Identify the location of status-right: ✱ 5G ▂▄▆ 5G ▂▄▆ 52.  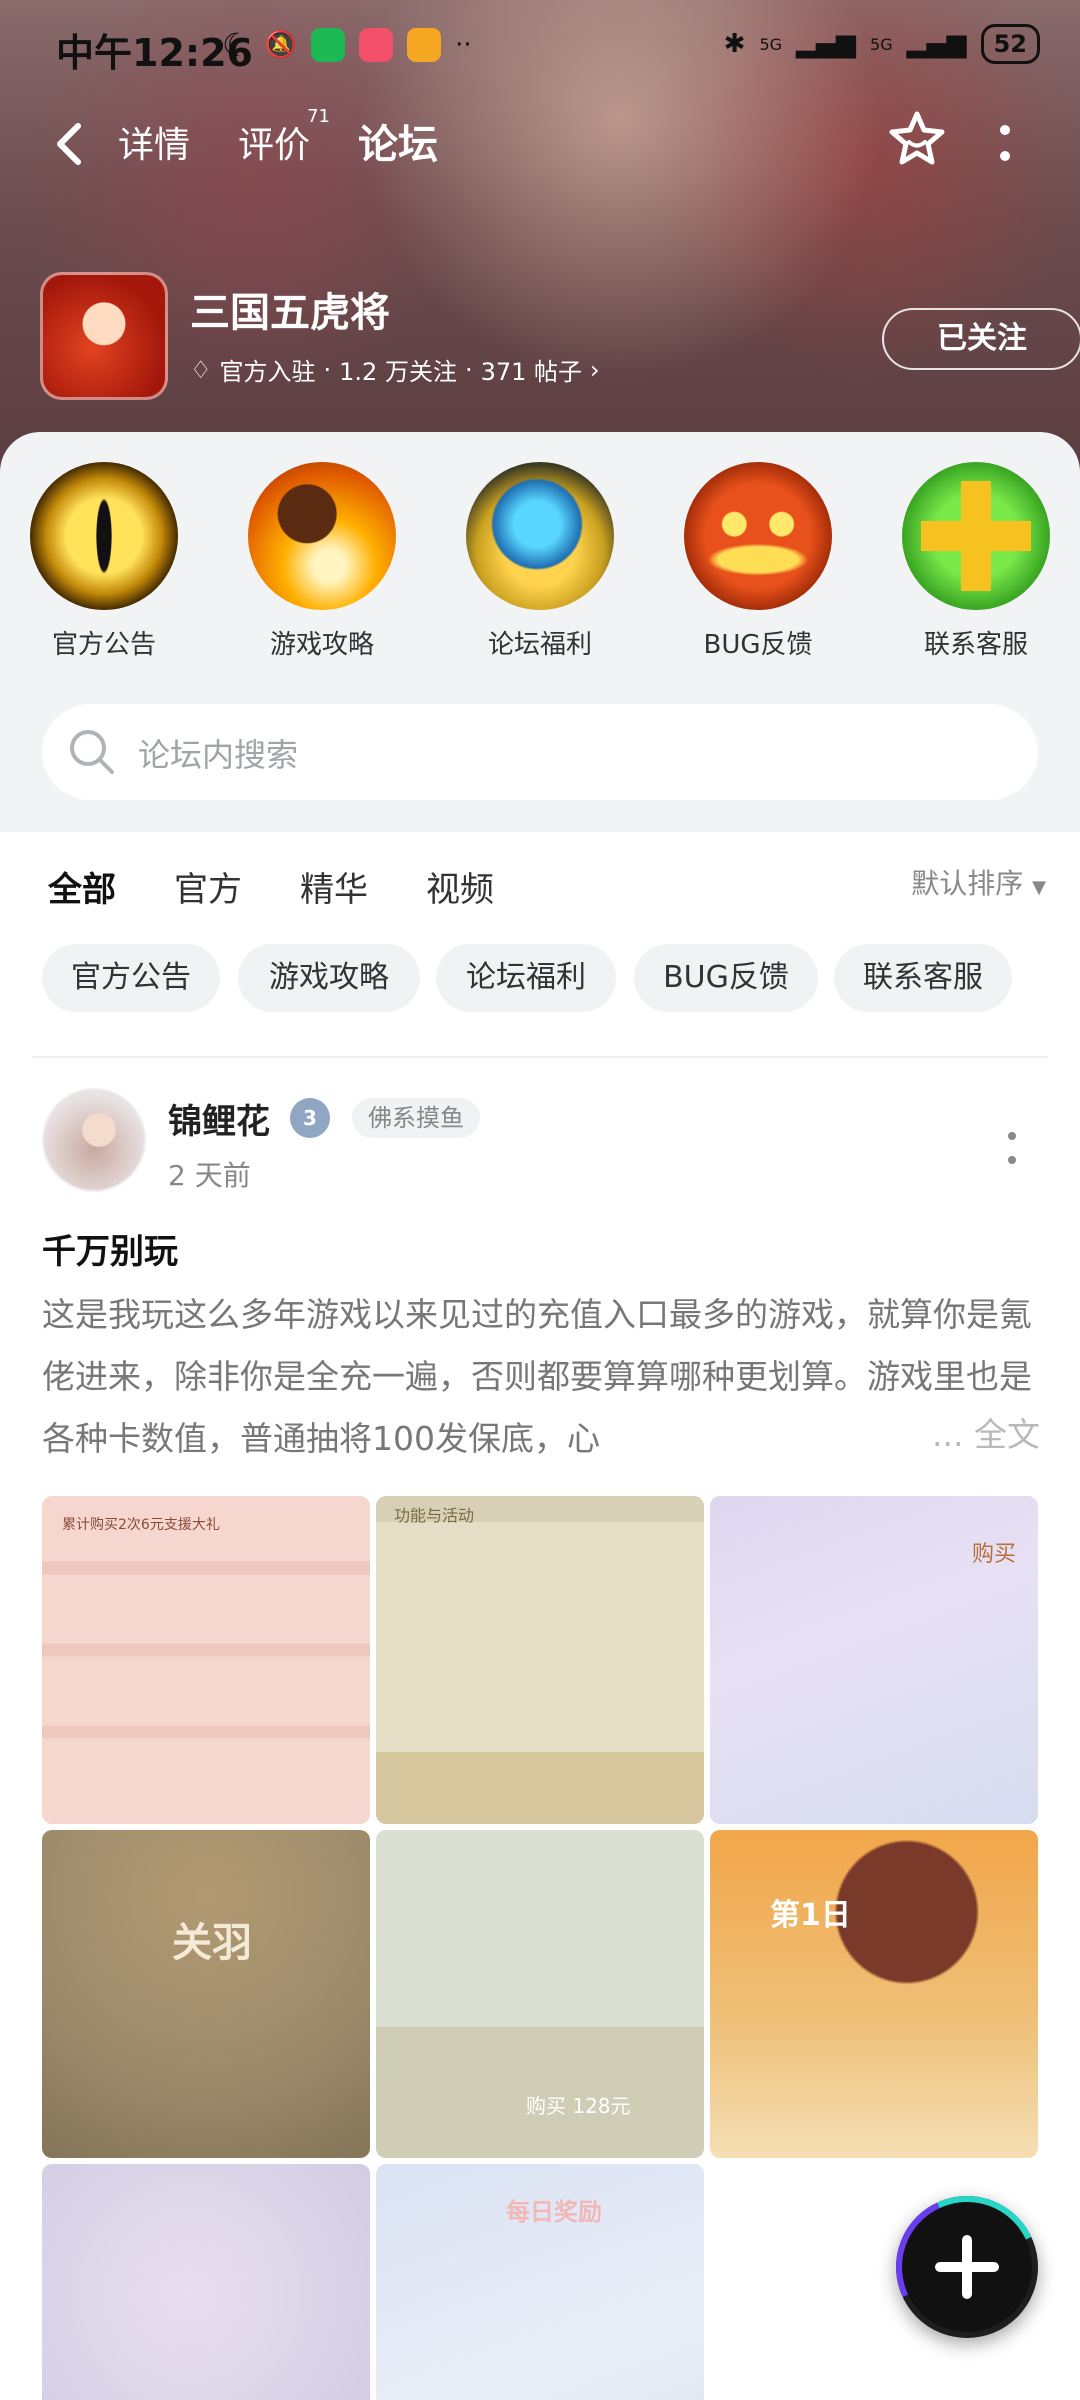
(882, 44).